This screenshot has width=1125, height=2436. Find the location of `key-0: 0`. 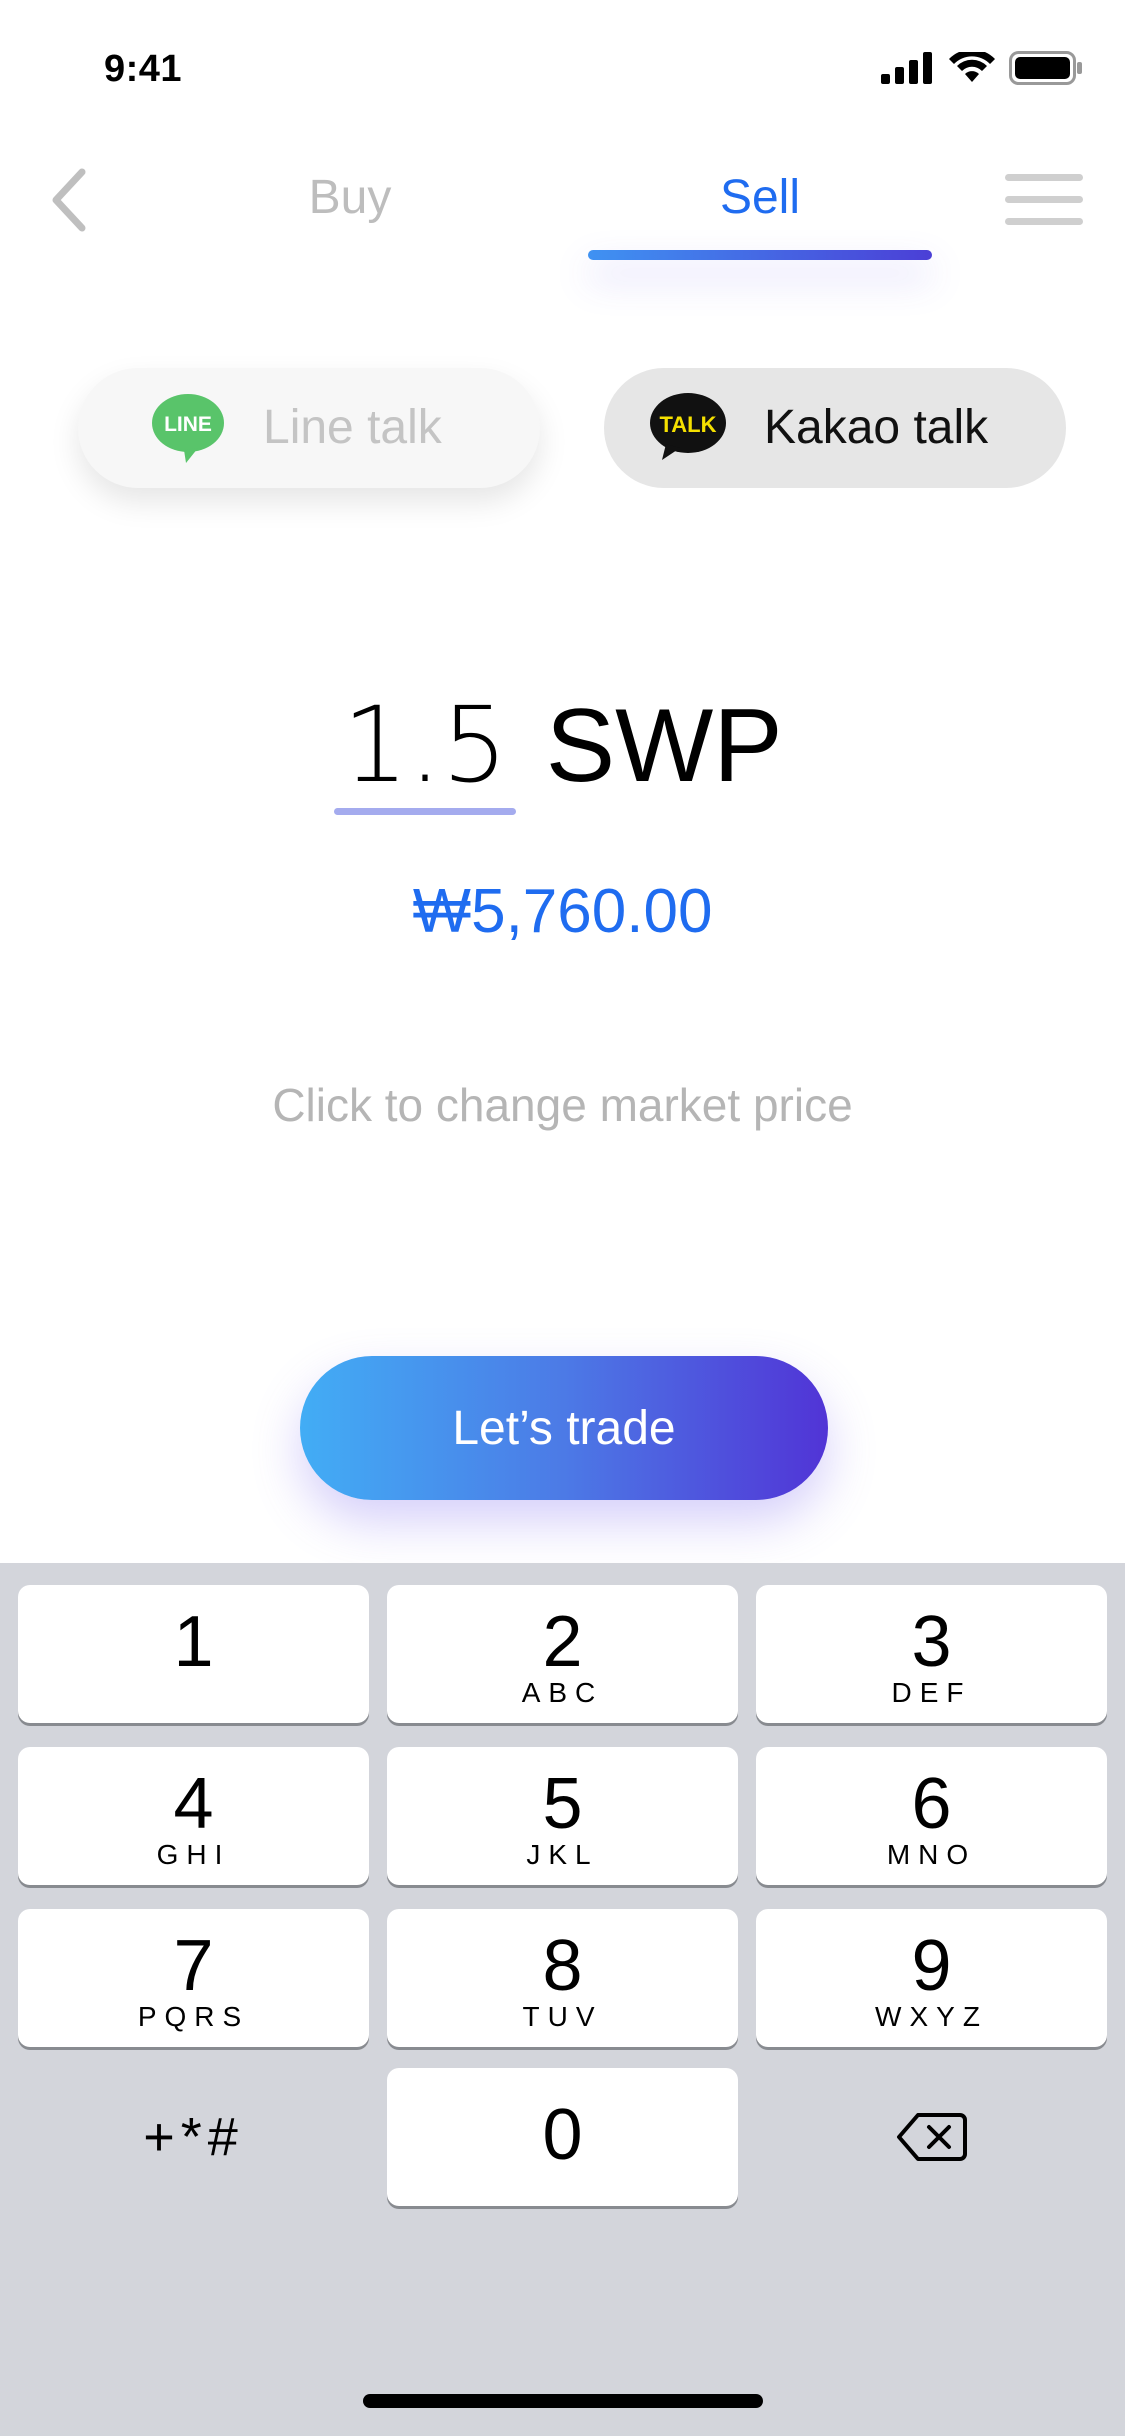

key-0: 0 is located at coordinates (562, 2137).